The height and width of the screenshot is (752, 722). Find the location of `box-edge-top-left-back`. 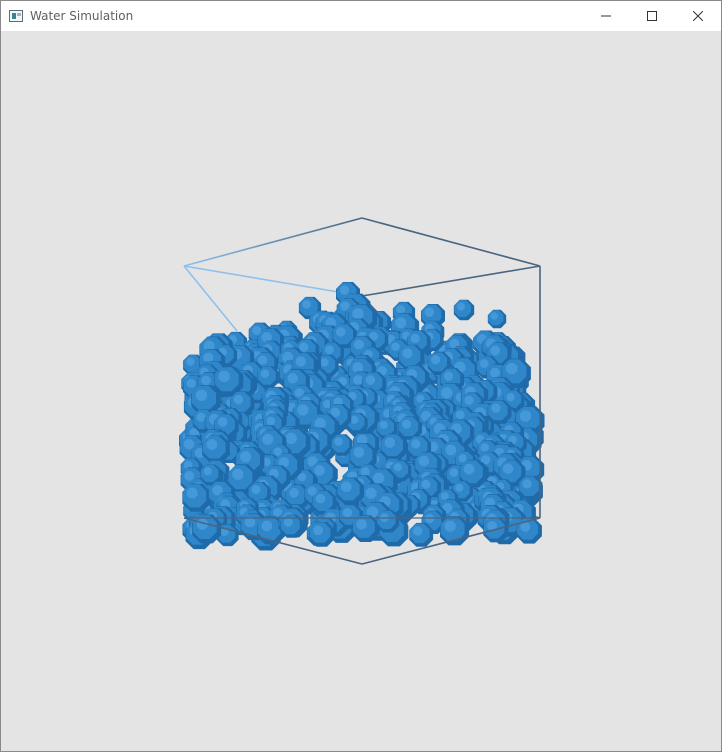

box-edge-top-left-back is located at coordinates (273, 242).